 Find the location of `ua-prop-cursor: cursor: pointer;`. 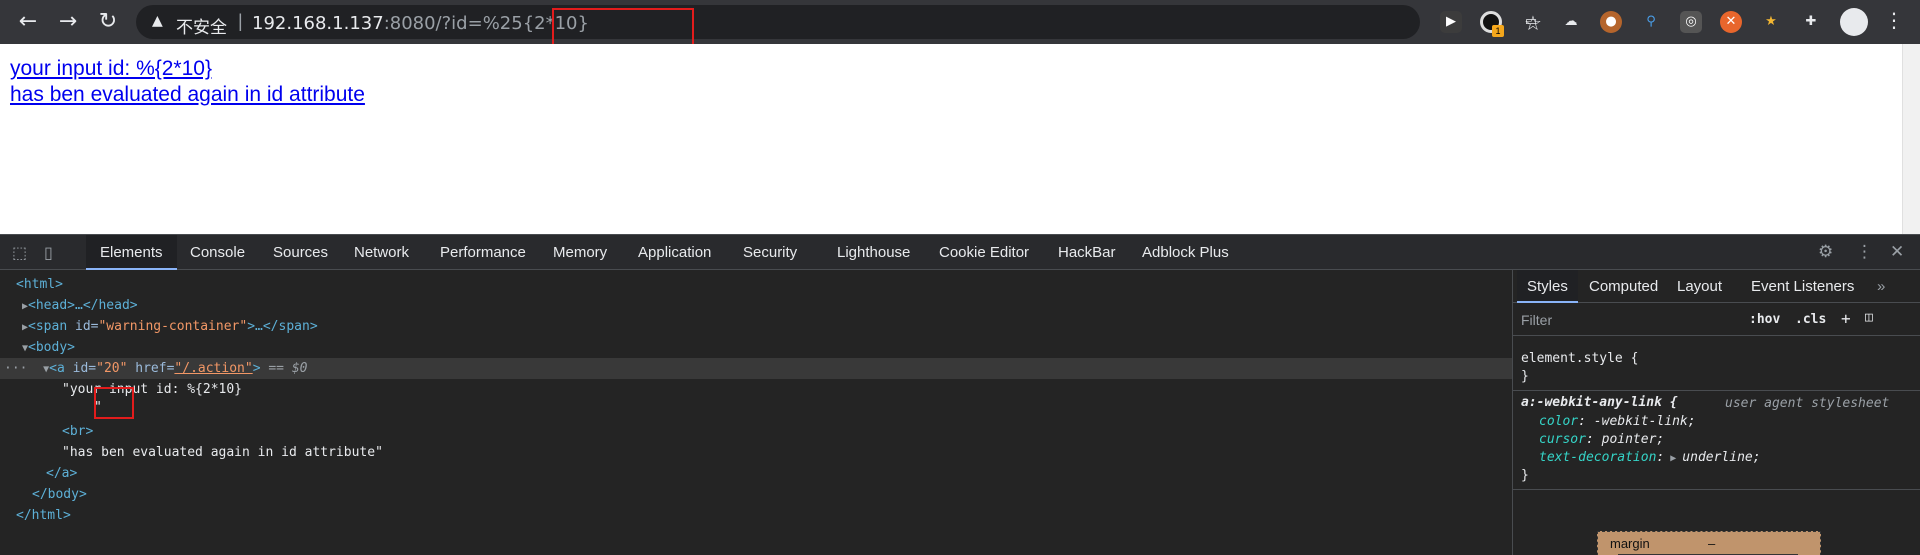

ua-prop-cursor: cursor: pointer; is located at coordinates (1601, 440).